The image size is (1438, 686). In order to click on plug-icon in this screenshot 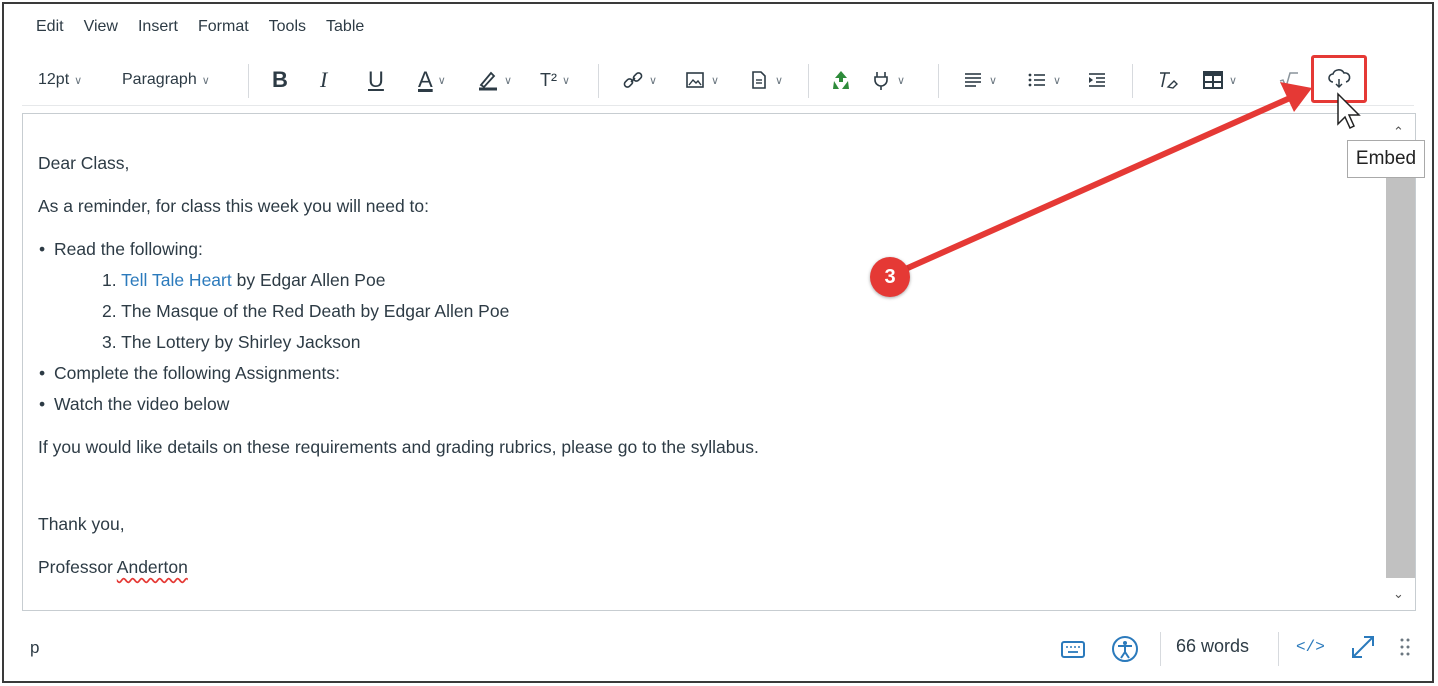, I will do `click(881, 81)`.